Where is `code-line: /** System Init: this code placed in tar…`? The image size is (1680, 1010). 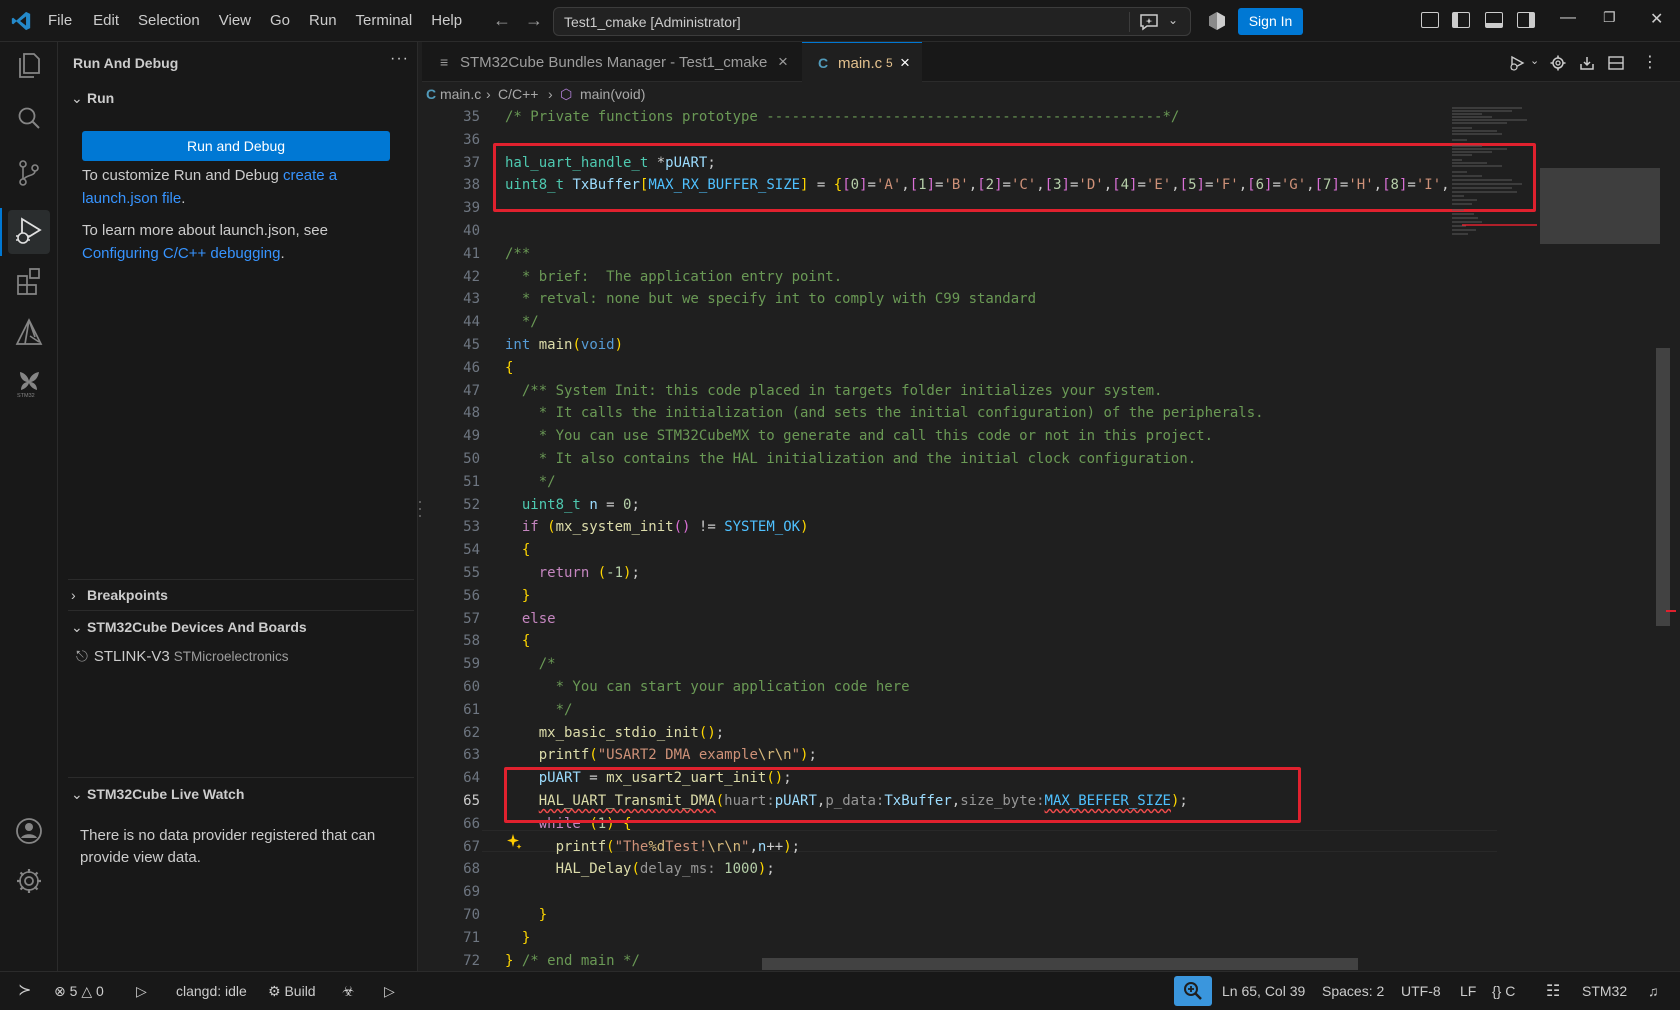
code-line: /** System Init: this code placed in tar… is located at coordinates (834, 391).